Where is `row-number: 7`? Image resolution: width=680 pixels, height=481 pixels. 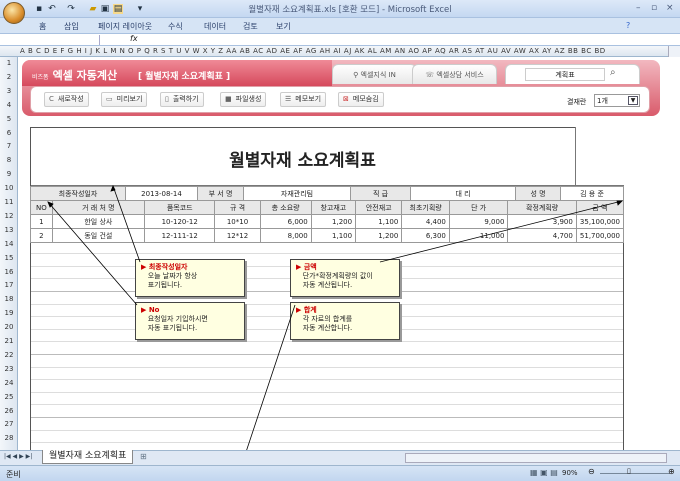
row-number: 7 is located at coordinates (9, 146).